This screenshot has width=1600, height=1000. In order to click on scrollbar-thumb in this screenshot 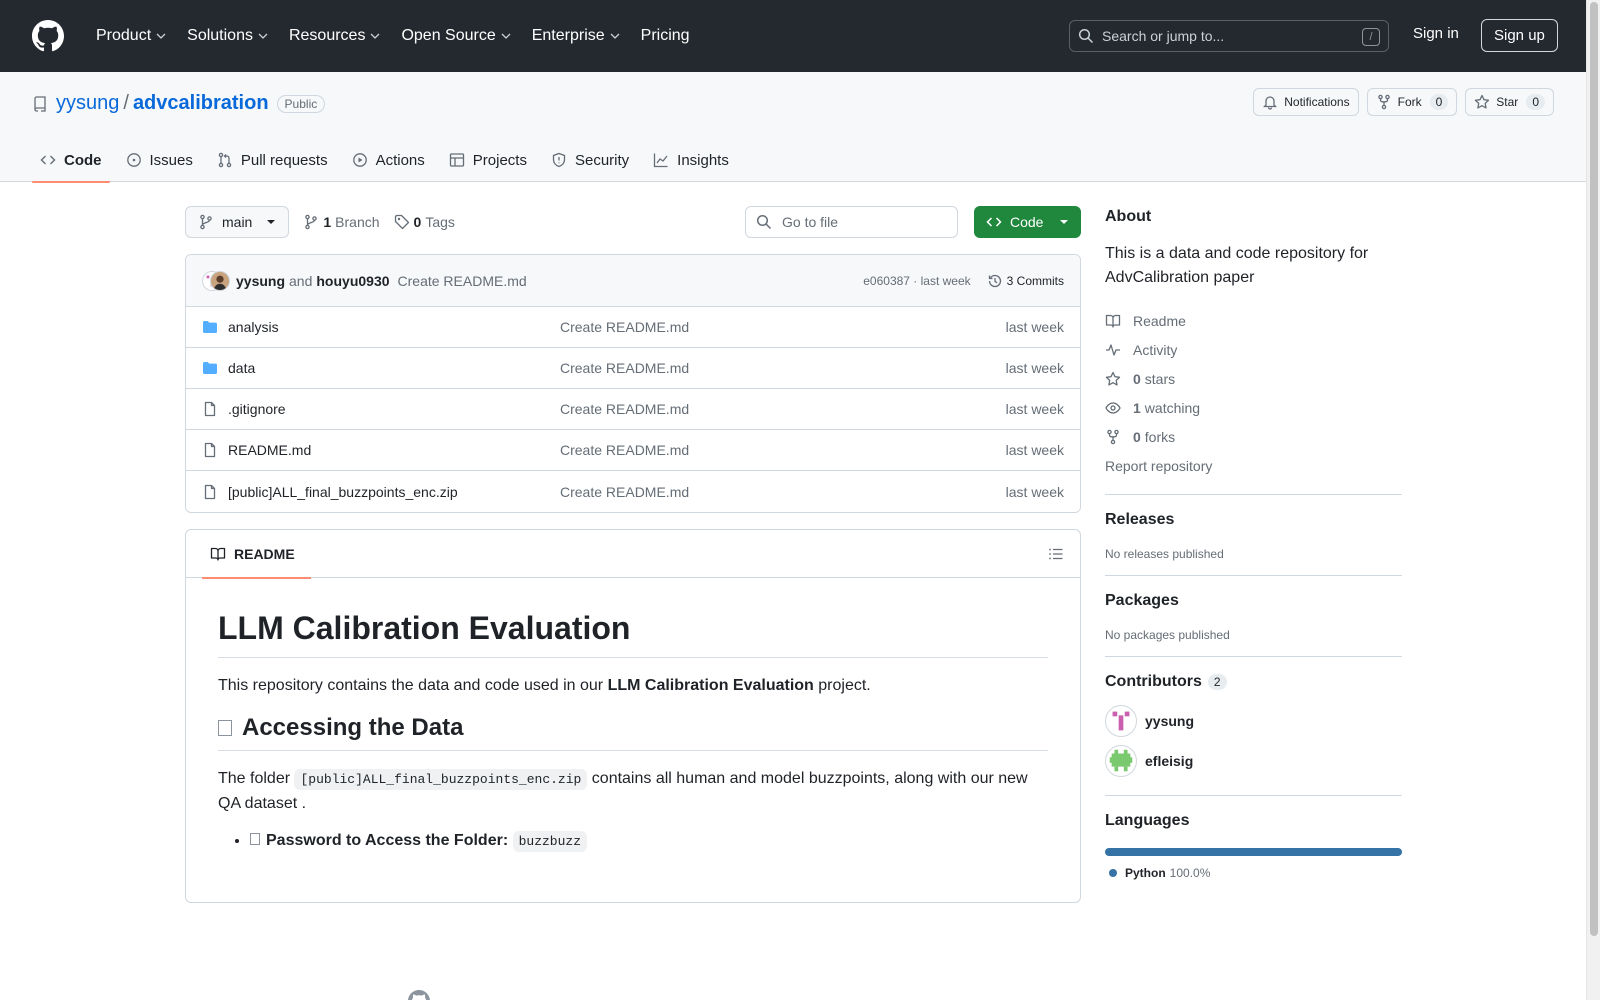, I will do `click(1594, 469)`.